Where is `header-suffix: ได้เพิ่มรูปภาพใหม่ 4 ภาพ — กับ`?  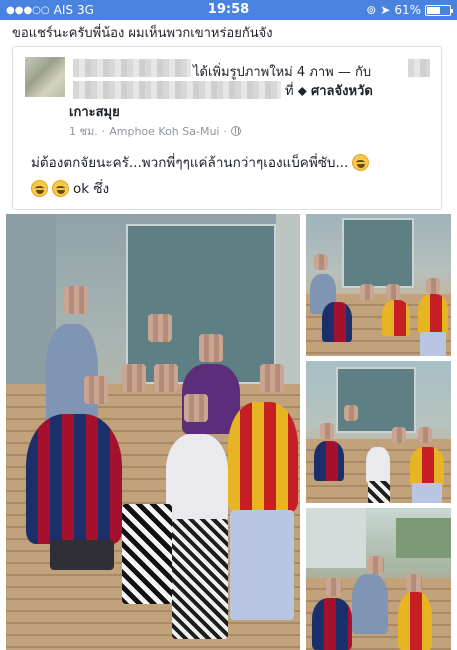
header-suffix: ได้เพิ่มรูปภาพใหม่ 4 ภาพ — กับ is located at coordinates (282, 72).